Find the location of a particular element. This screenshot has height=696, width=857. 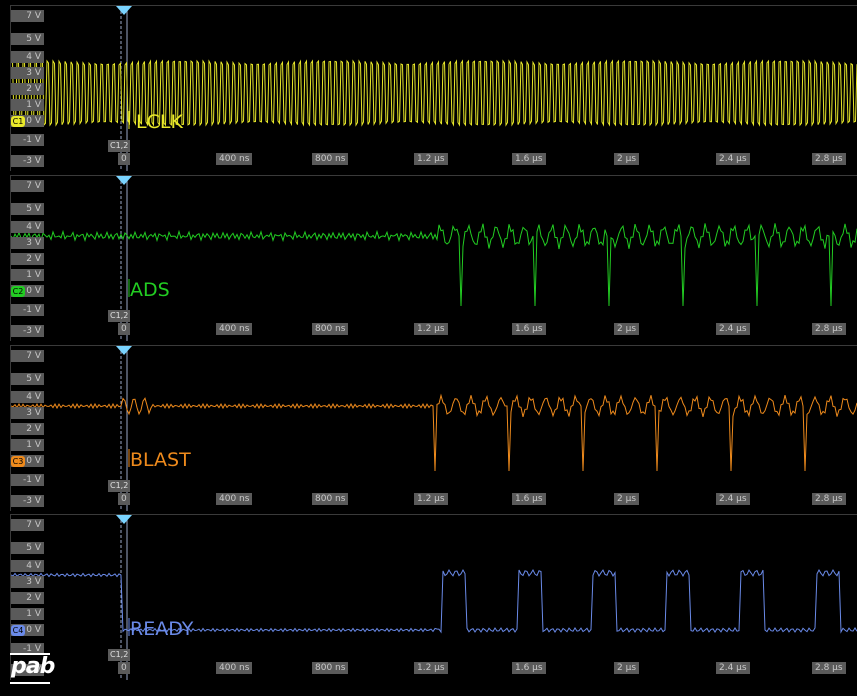

brand-logo: pab is located at coordinates (33, 666).